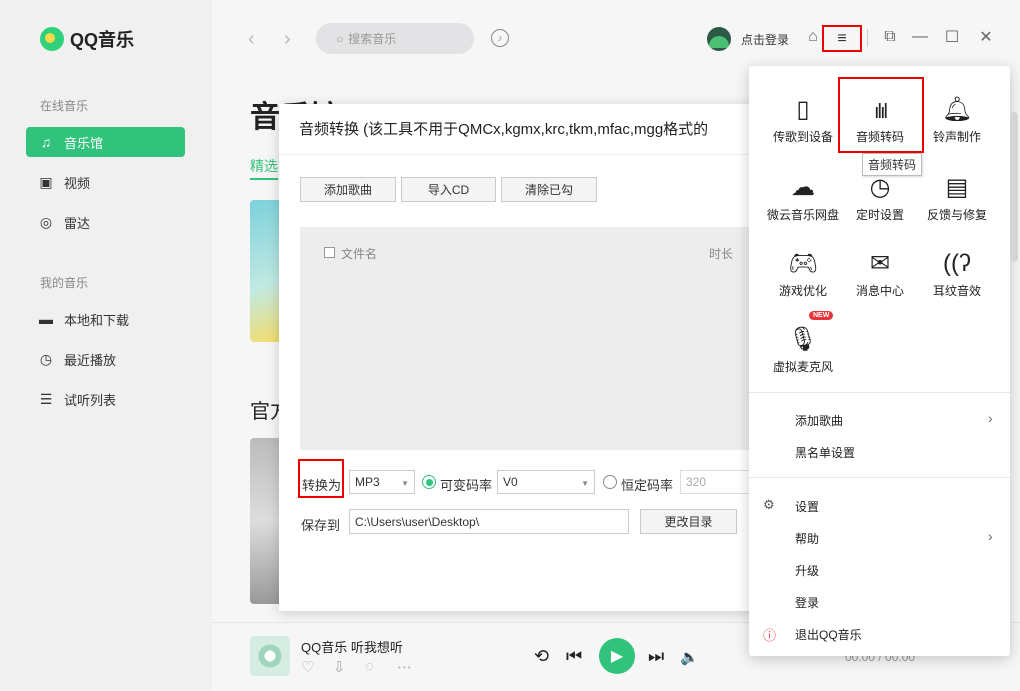 The image size is (1020, 691). Describe the element at coordinates (549, 189) in the screenshot. I see `clear-checked-button: 清除已勾` at that location.